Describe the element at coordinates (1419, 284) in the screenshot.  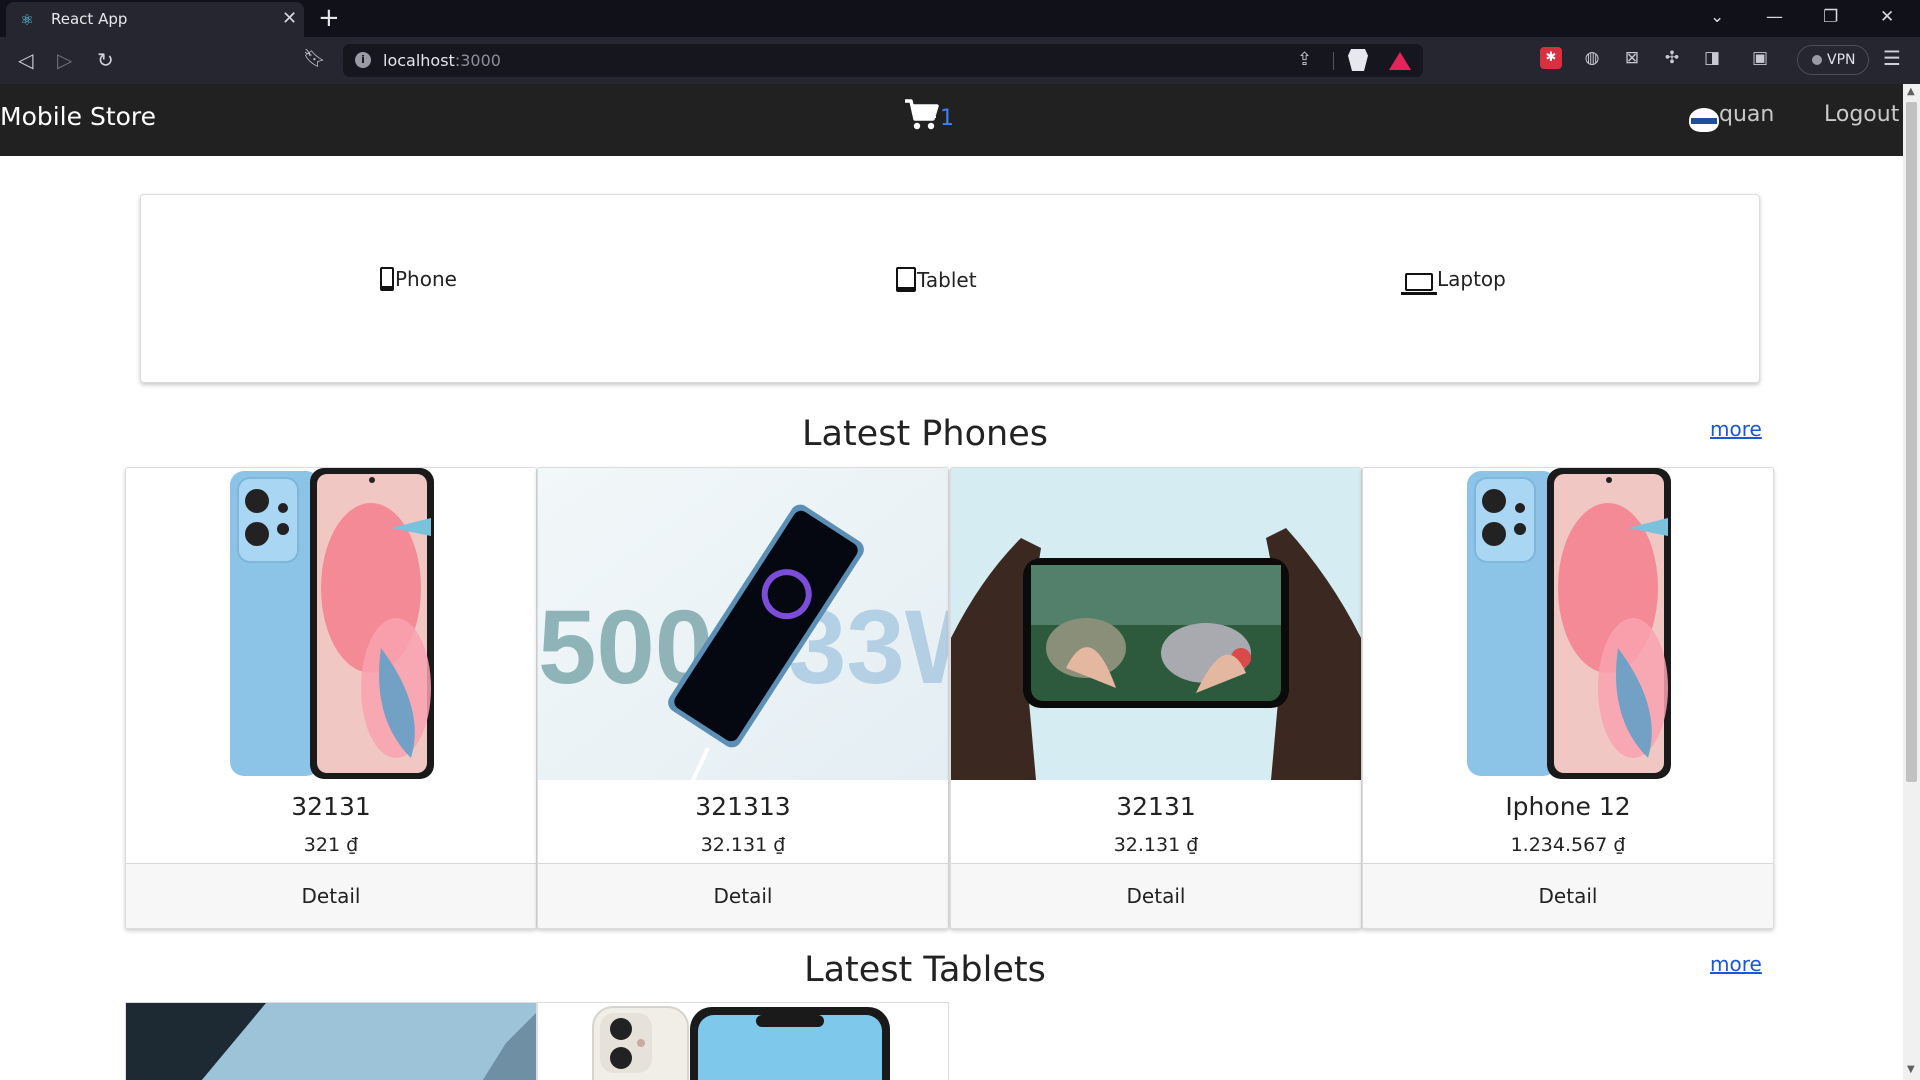
I see `laptop-icon` at that location.